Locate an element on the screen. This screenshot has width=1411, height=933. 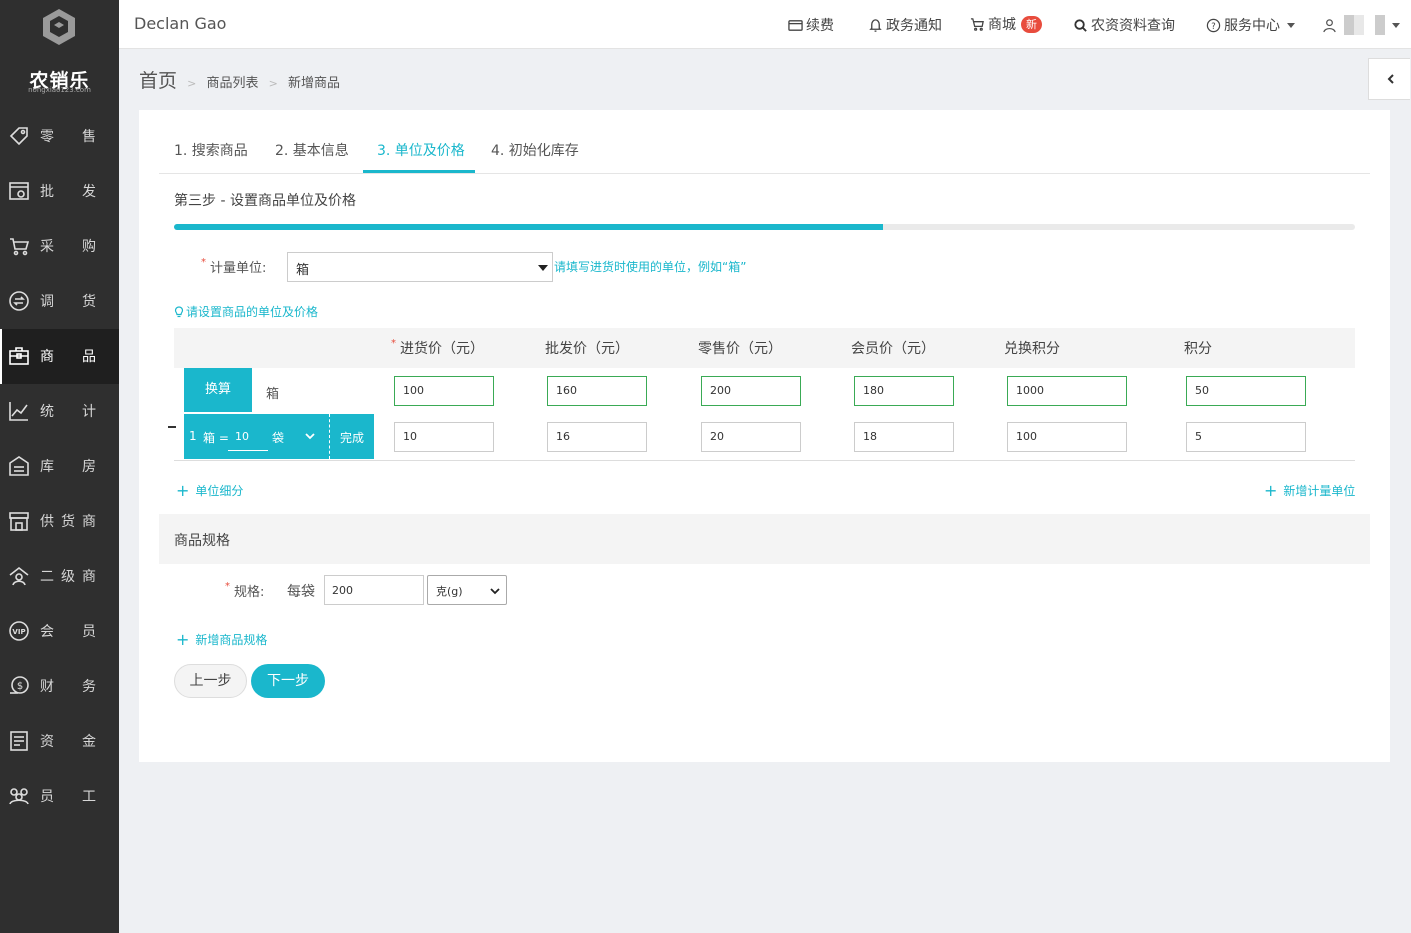
user-name: Declan Gao is located at coordinates (180, 23).